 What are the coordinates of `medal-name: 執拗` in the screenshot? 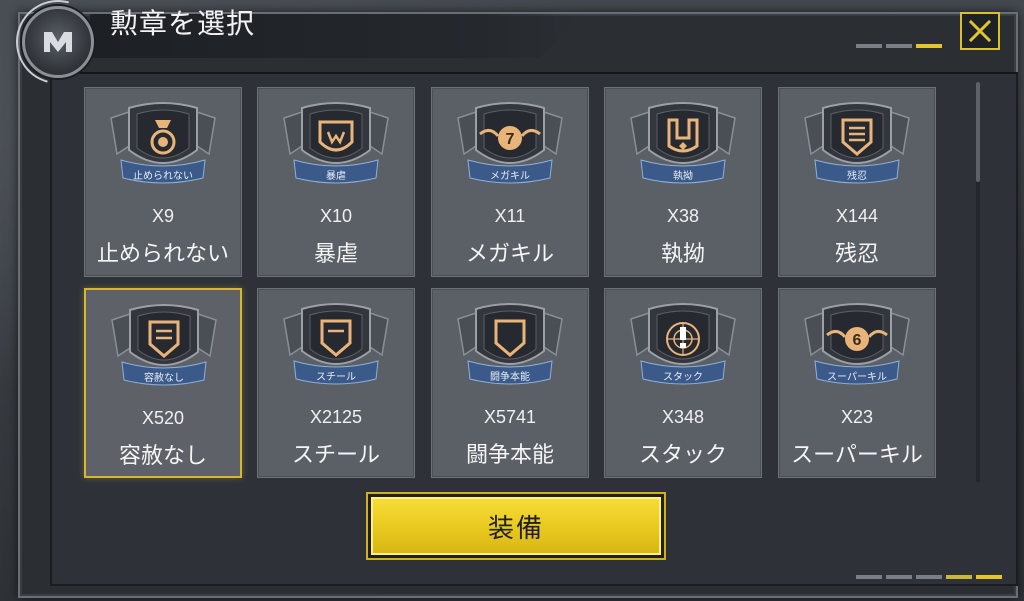 It's located at (682, 254).